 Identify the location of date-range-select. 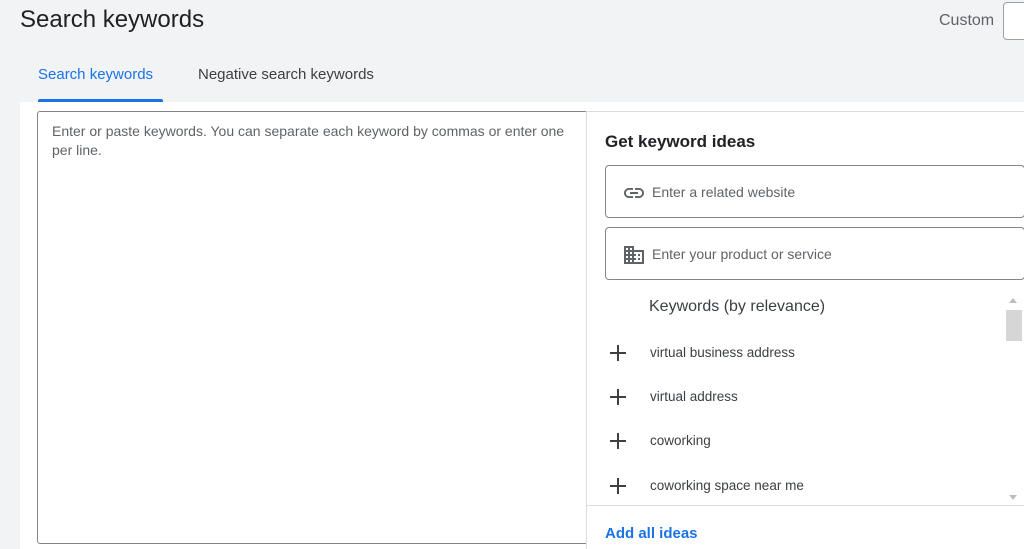
(1013, 21).